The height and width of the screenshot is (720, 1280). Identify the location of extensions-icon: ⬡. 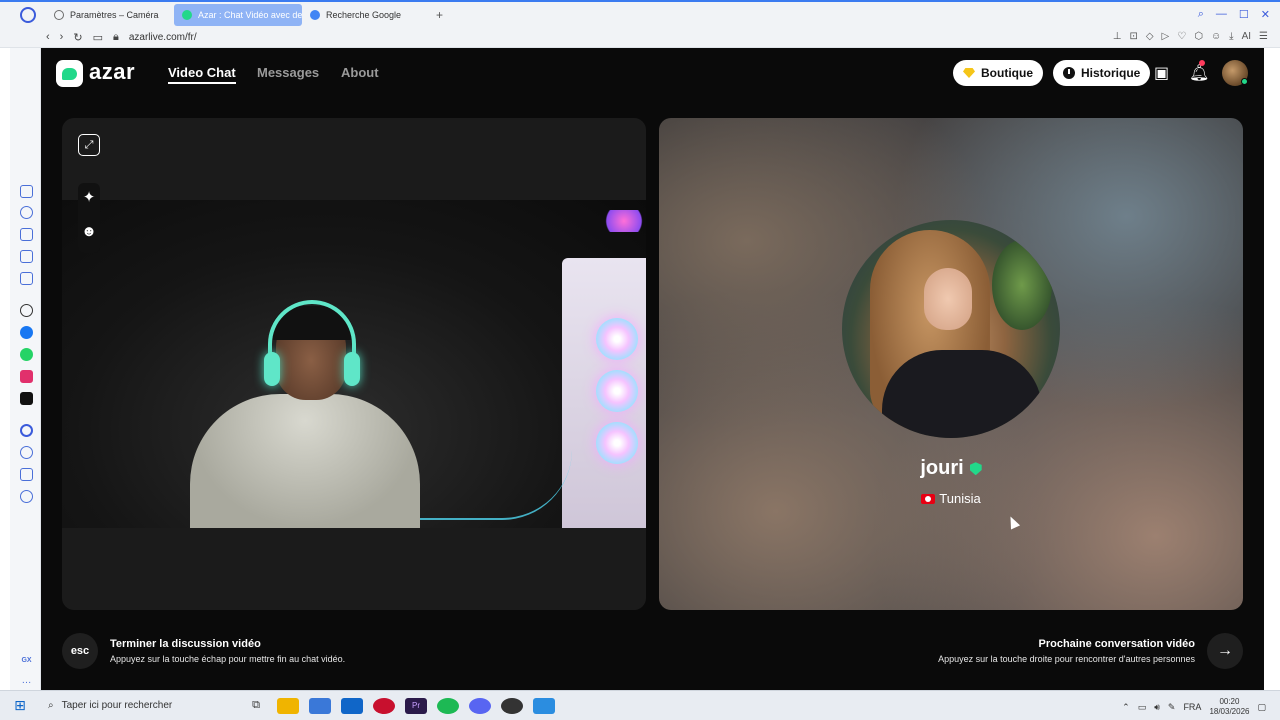
(1198, 36).